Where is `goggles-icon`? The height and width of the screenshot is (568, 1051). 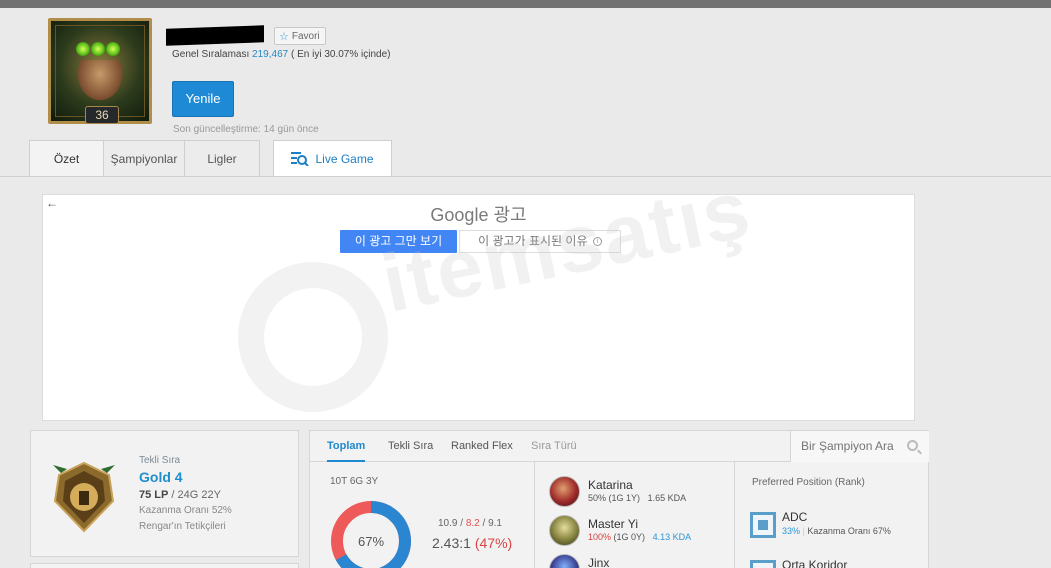 goggles-icon is located at coordinates (98, 50).